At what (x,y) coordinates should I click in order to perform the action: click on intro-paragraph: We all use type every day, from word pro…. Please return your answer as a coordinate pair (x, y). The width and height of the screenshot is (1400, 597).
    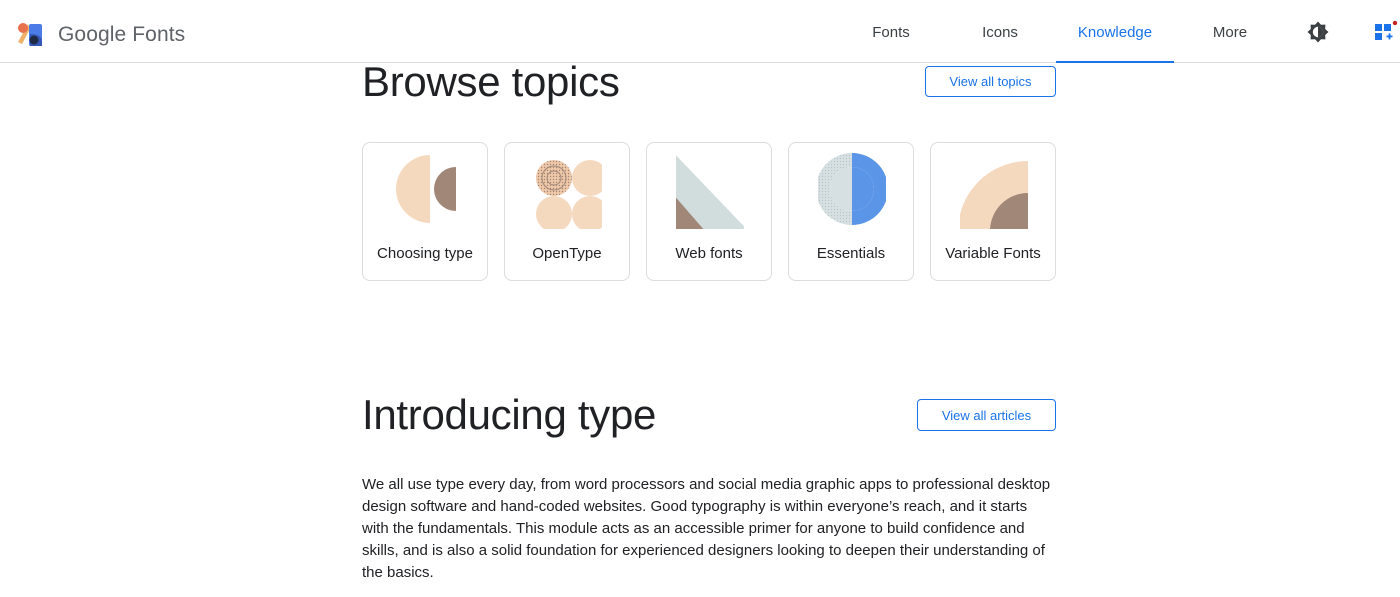
    Looking at the image, I should click on (706, 528).